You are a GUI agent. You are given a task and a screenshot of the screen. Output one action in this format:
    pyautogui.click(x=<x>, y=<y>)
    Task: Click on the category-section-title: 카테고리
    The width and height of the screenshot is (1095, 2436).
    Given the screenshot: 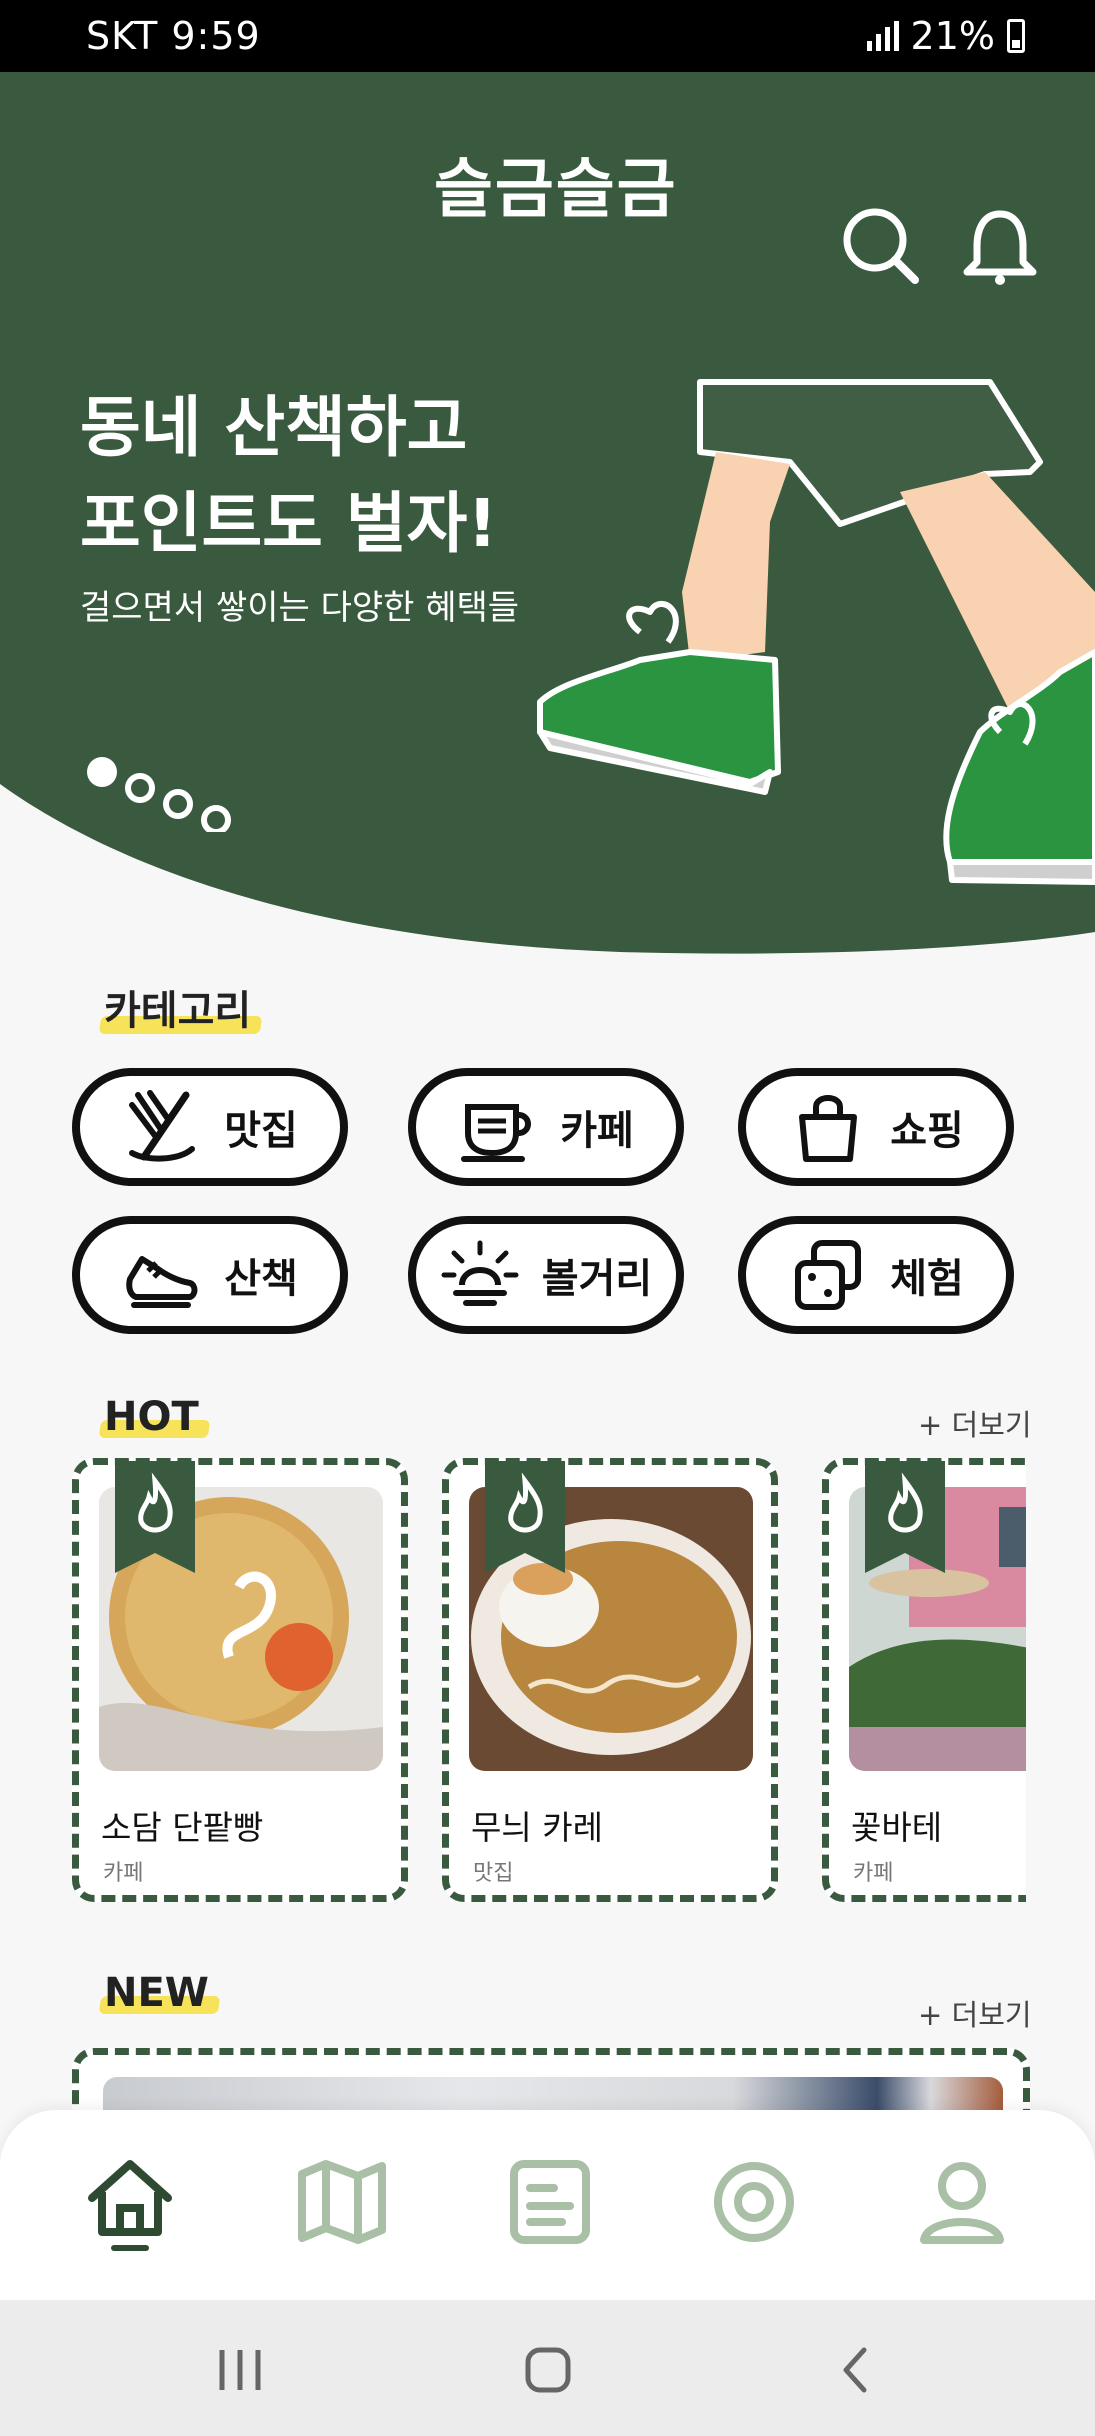 What is the action you would take?
    pyautogui.click(x=177, y=1007)
    